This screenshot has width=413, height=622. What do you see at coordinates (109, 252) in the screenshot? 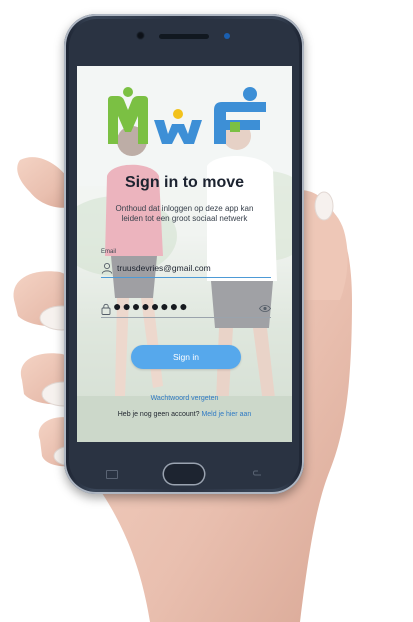
I see `email-label: Email` at bounding box center [109, 252].